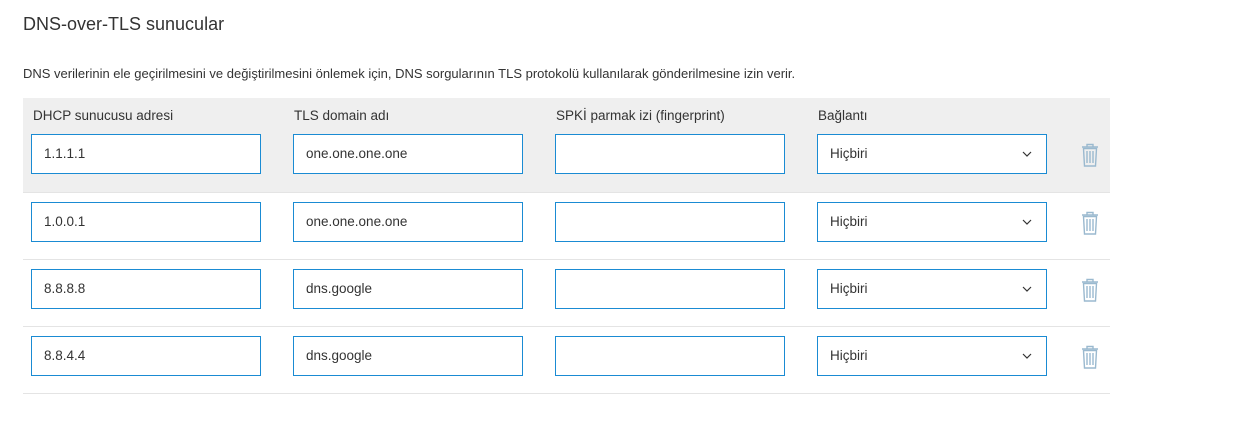  I want to click on table-row: 8.8.4.4 dns.google Hiçbiri, so click(566, 360).